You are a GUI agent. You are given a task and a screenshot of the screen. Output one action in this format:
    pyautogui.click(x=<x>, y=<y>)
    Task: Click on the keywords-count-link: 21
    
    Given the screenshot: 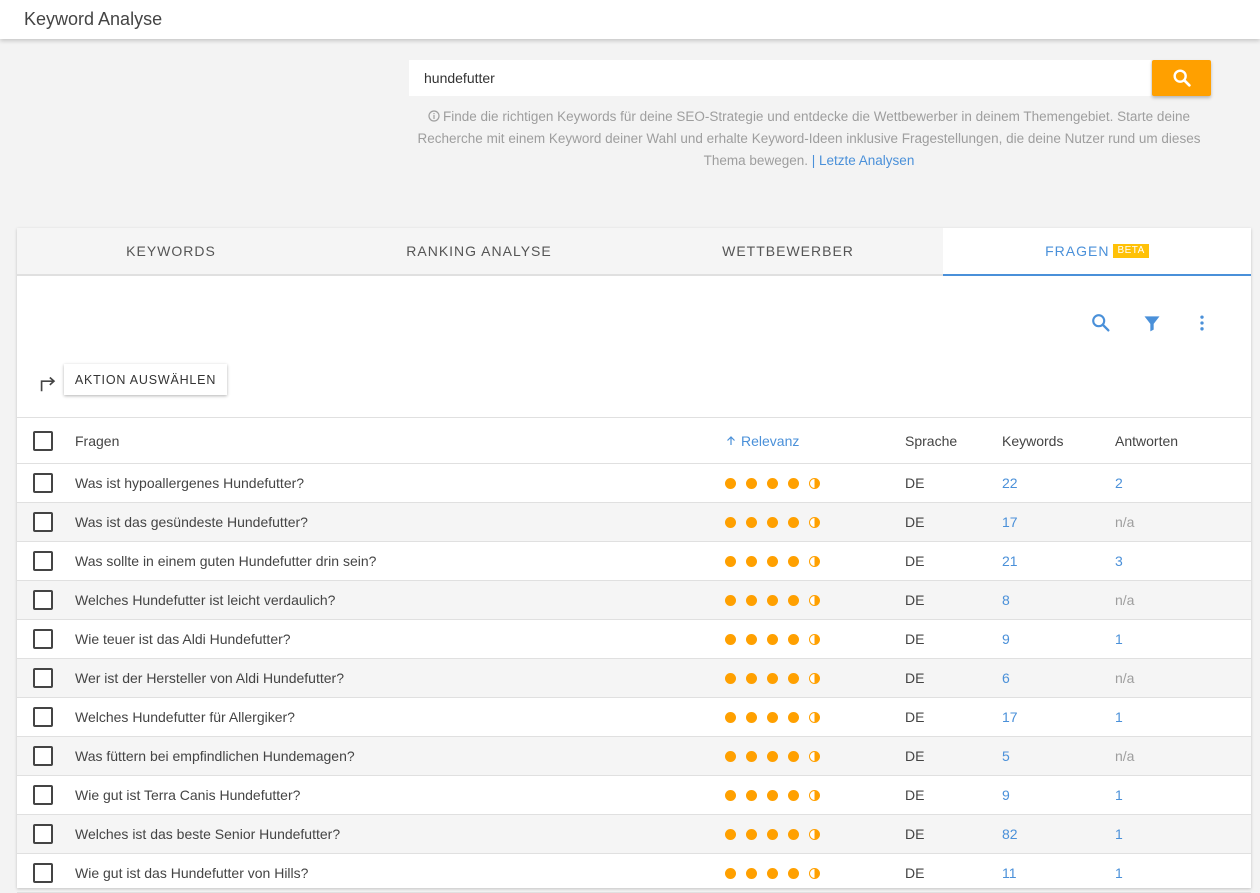 What is the action you would take?
    pyautogui.click(x=1010, y=561)
    